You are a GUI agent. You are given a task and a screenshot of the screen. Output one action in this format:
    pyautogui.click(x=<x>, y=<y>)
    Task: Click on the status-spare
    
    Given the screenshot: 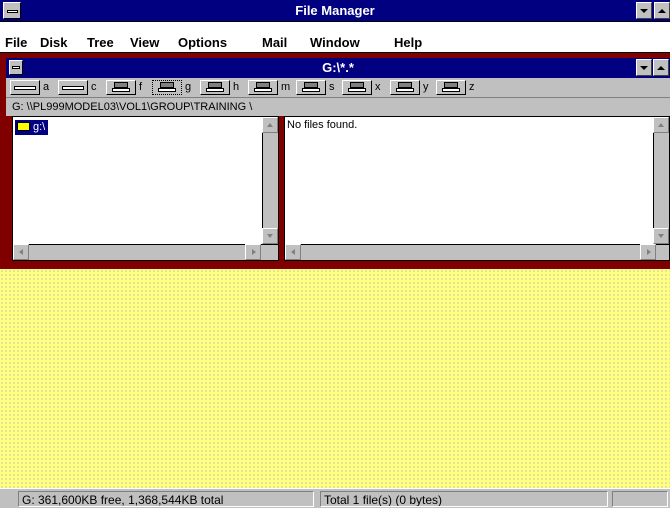 What is the action you would take?
    pyautogui.click(x=640, y=499)
    